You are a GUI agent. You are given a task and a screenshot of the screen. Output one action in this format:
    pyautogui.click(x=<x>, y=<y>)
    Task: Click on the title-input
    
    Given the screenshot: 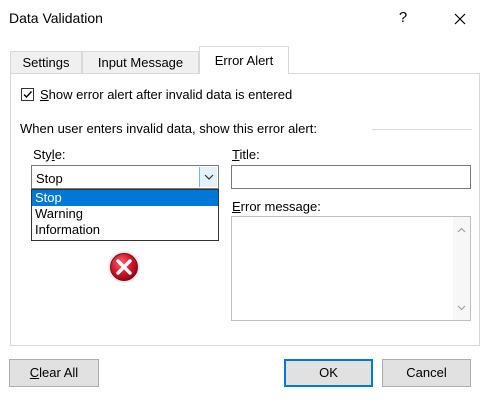 What is the action you would take?
    pyautogui.click(x=351, y=177)
    